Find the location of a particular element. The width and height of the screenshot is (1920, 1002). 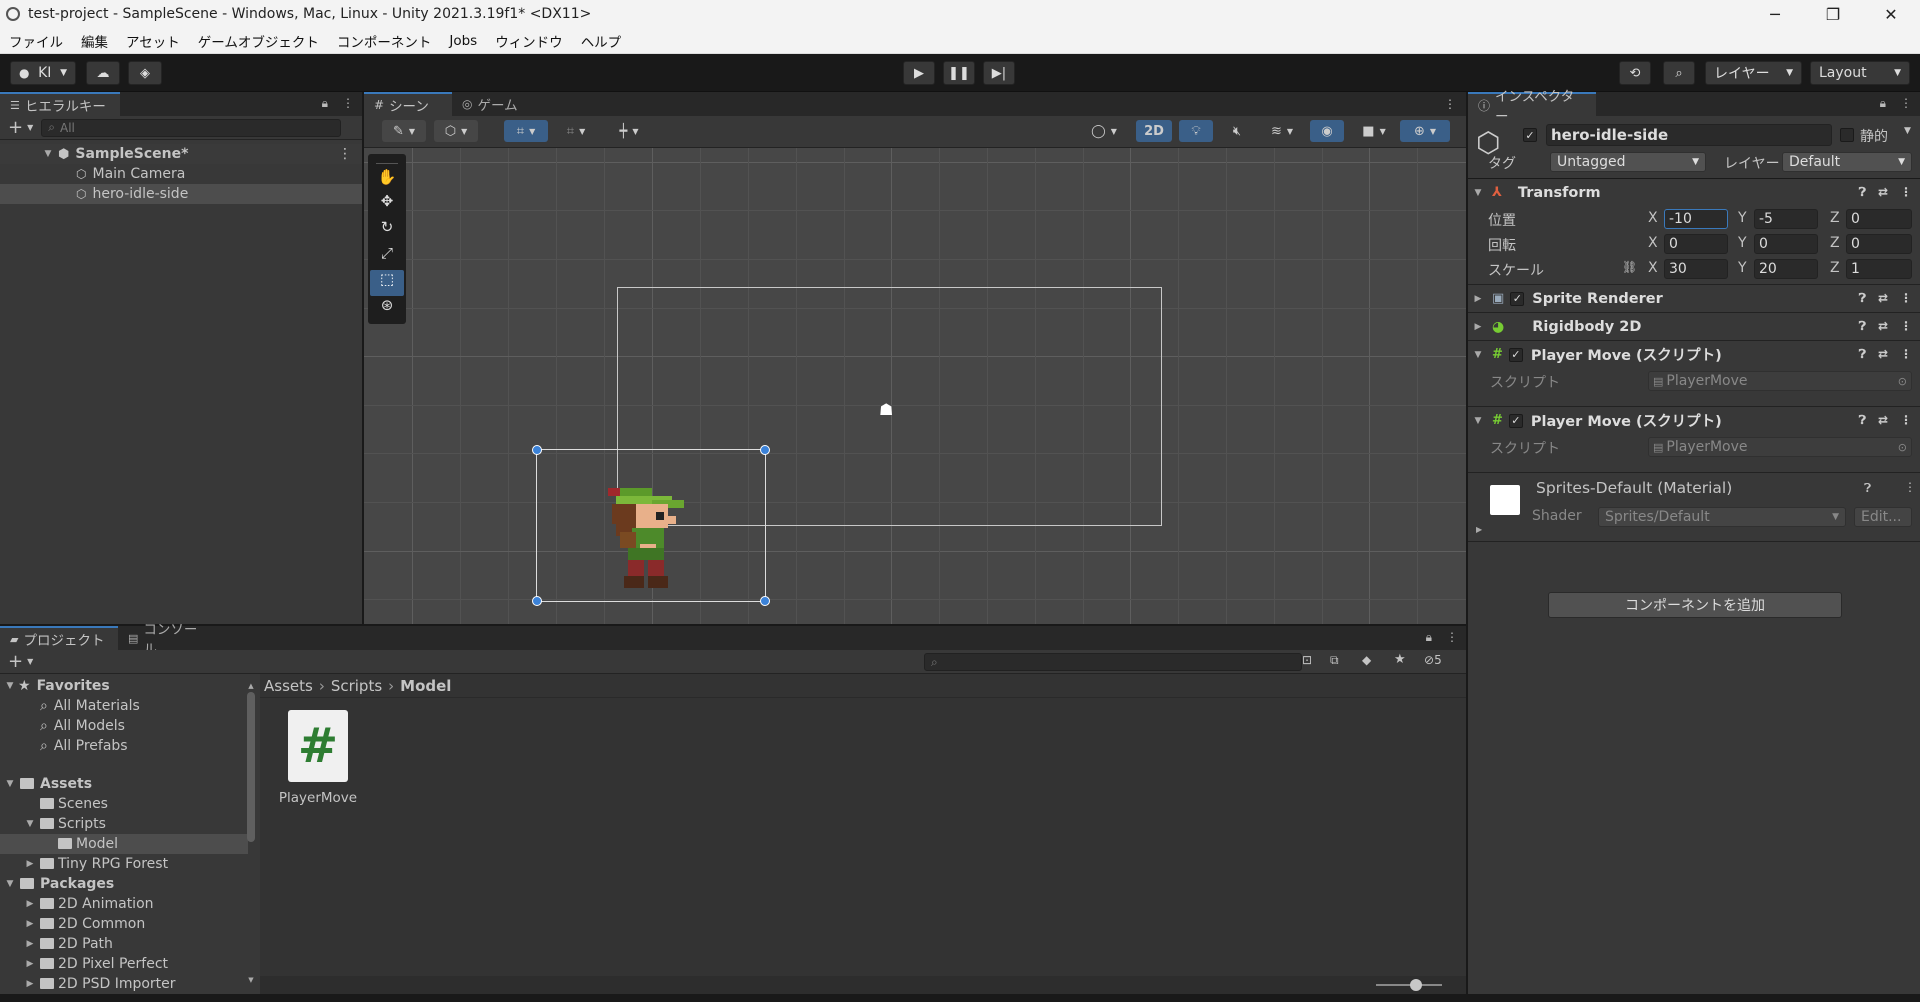

visibility-toggle: ◉ is located at coordinates (1327, 131).